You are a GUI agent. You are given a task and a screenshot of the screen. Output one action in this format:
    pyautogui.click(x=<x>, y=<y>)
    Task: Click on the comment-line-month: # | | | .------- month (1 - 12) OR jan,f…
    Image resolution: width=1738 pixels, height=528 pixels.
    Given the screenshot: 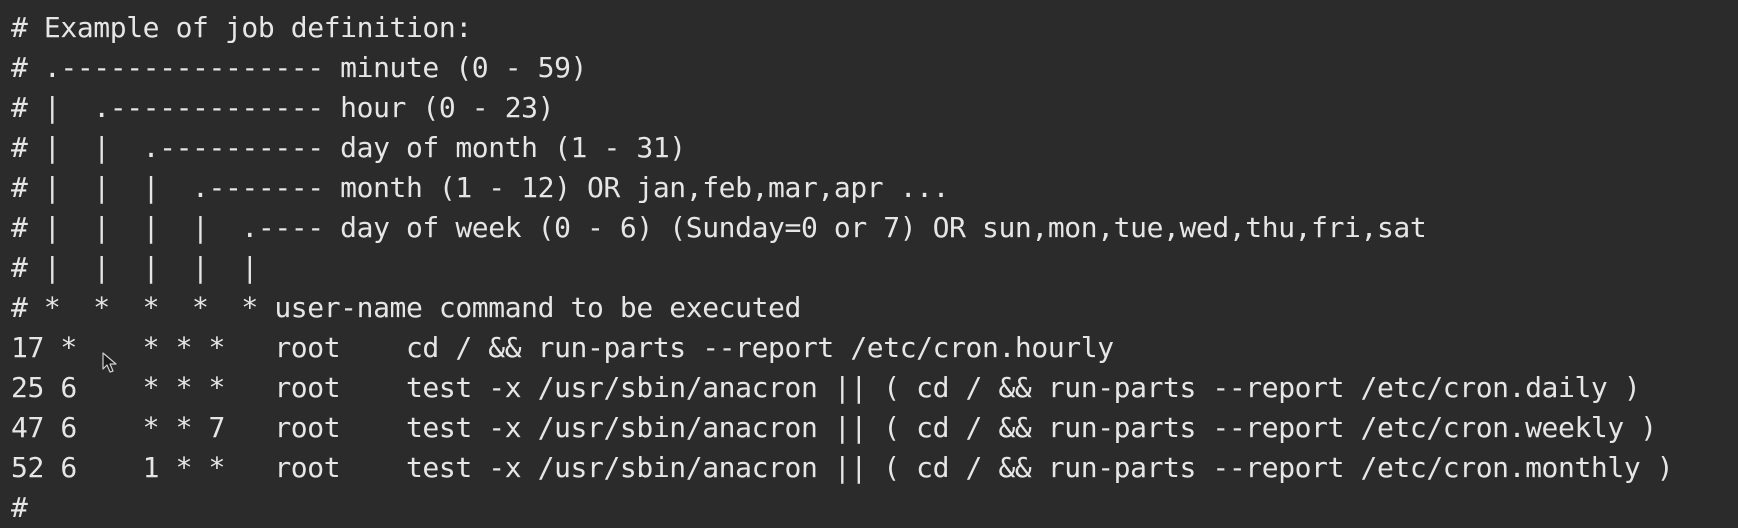 What is the action you would take?
    pyautogui.click(x=480, y=187)
    